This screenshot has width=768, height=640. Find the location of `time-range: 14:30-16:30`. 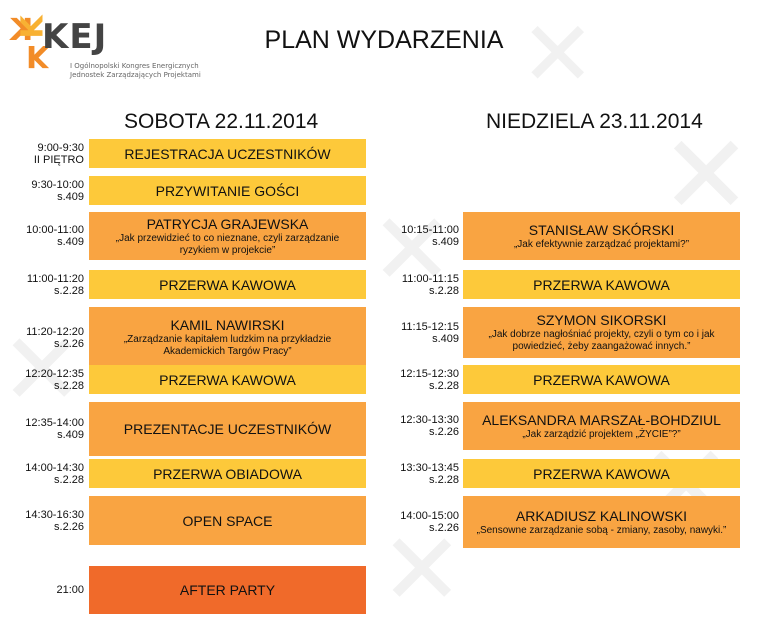

time-range: 14:30-16:30 is located at coordinates (54, 514).